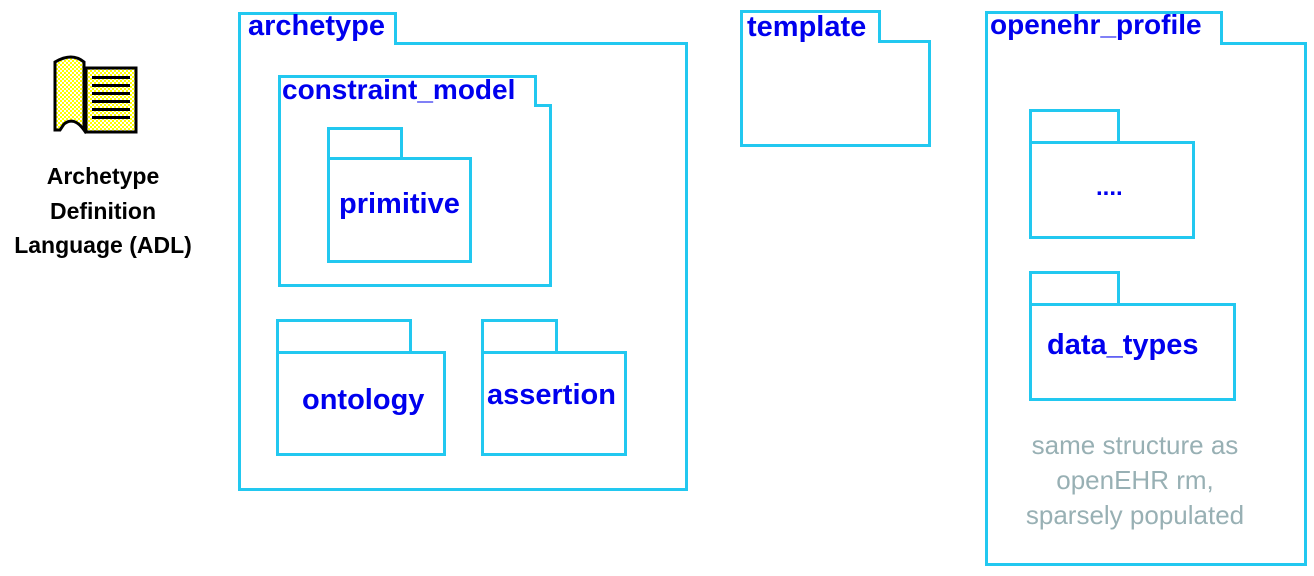 The width and height of the screenshot is (1314, 576). Describe the element at coordinates (103, 176) in the screenshot. I see `label-line: Archetype` at that location.